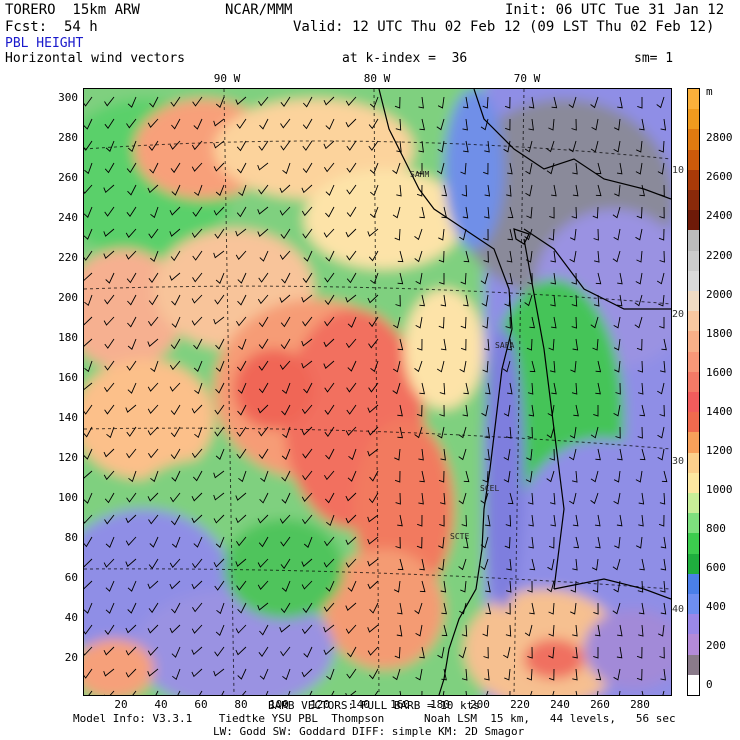 This screenshot has height=740, width=740. I want to click on y-tick: 220, so click(68, 257).